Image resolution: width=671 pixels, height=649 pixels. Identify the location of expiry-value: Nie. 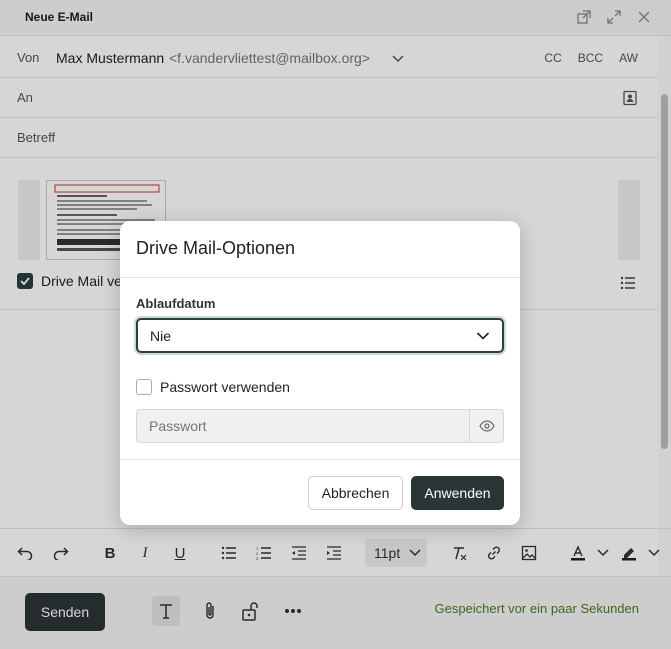
(161, 335).